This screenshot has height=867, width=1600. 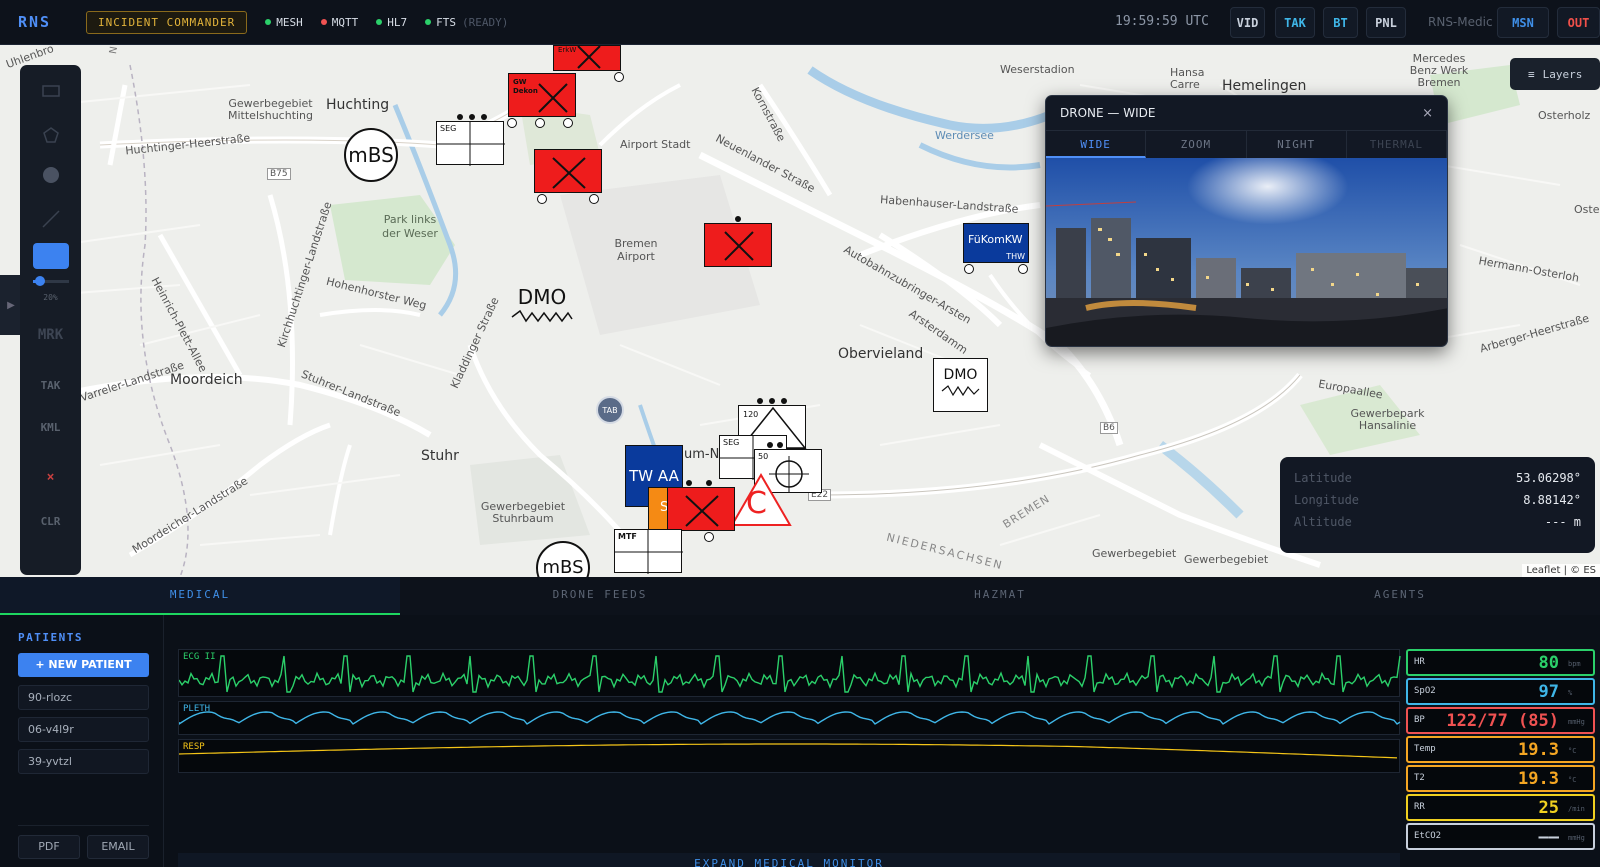 I want to click on drone-tab-wide: WIDE, so click(x=1096, y=144).